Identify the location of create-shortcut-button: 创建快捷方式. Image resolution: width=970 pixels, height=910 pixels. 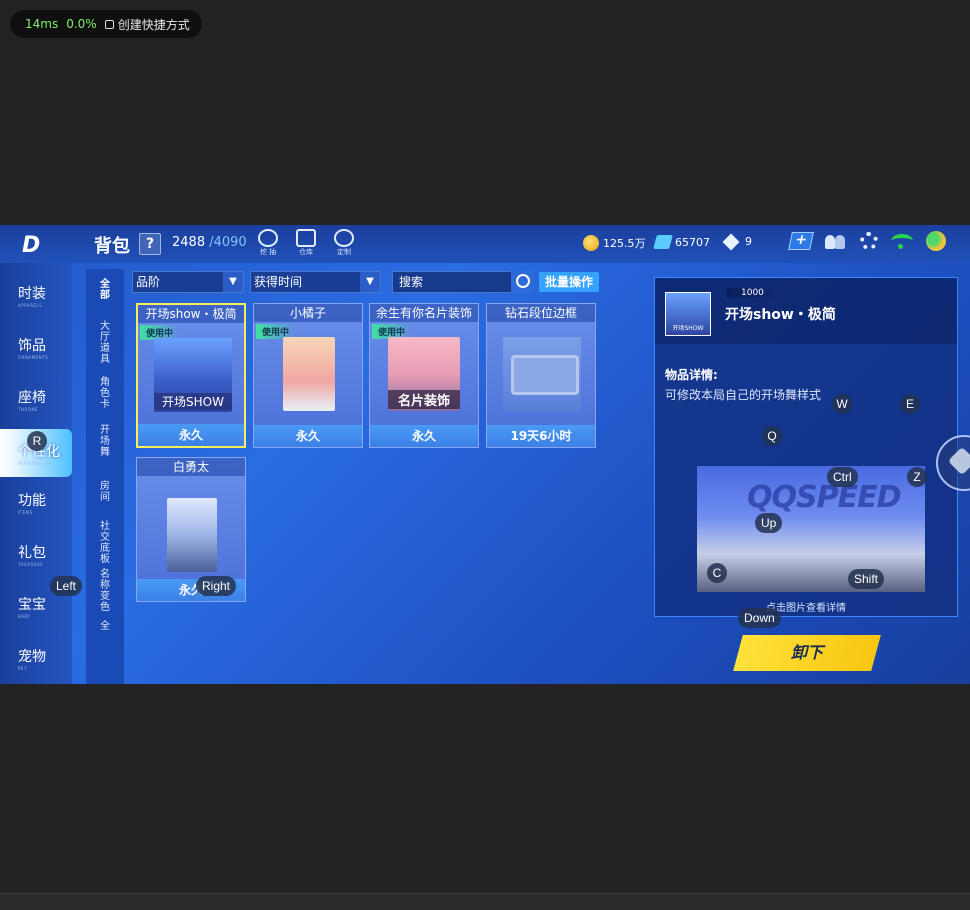
(147, 24).